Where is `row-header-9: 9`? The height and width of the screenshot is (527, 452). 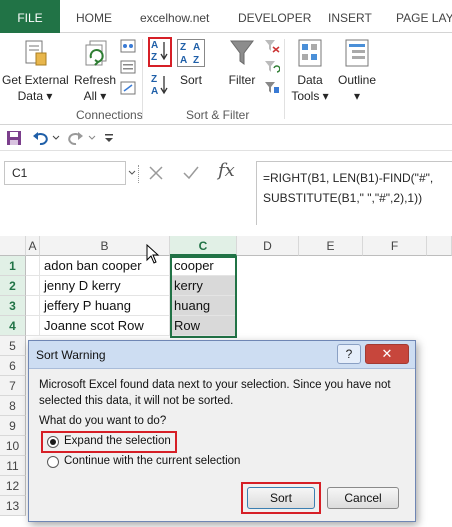
row-header-9: 9 is located at coordinates (13, 426).